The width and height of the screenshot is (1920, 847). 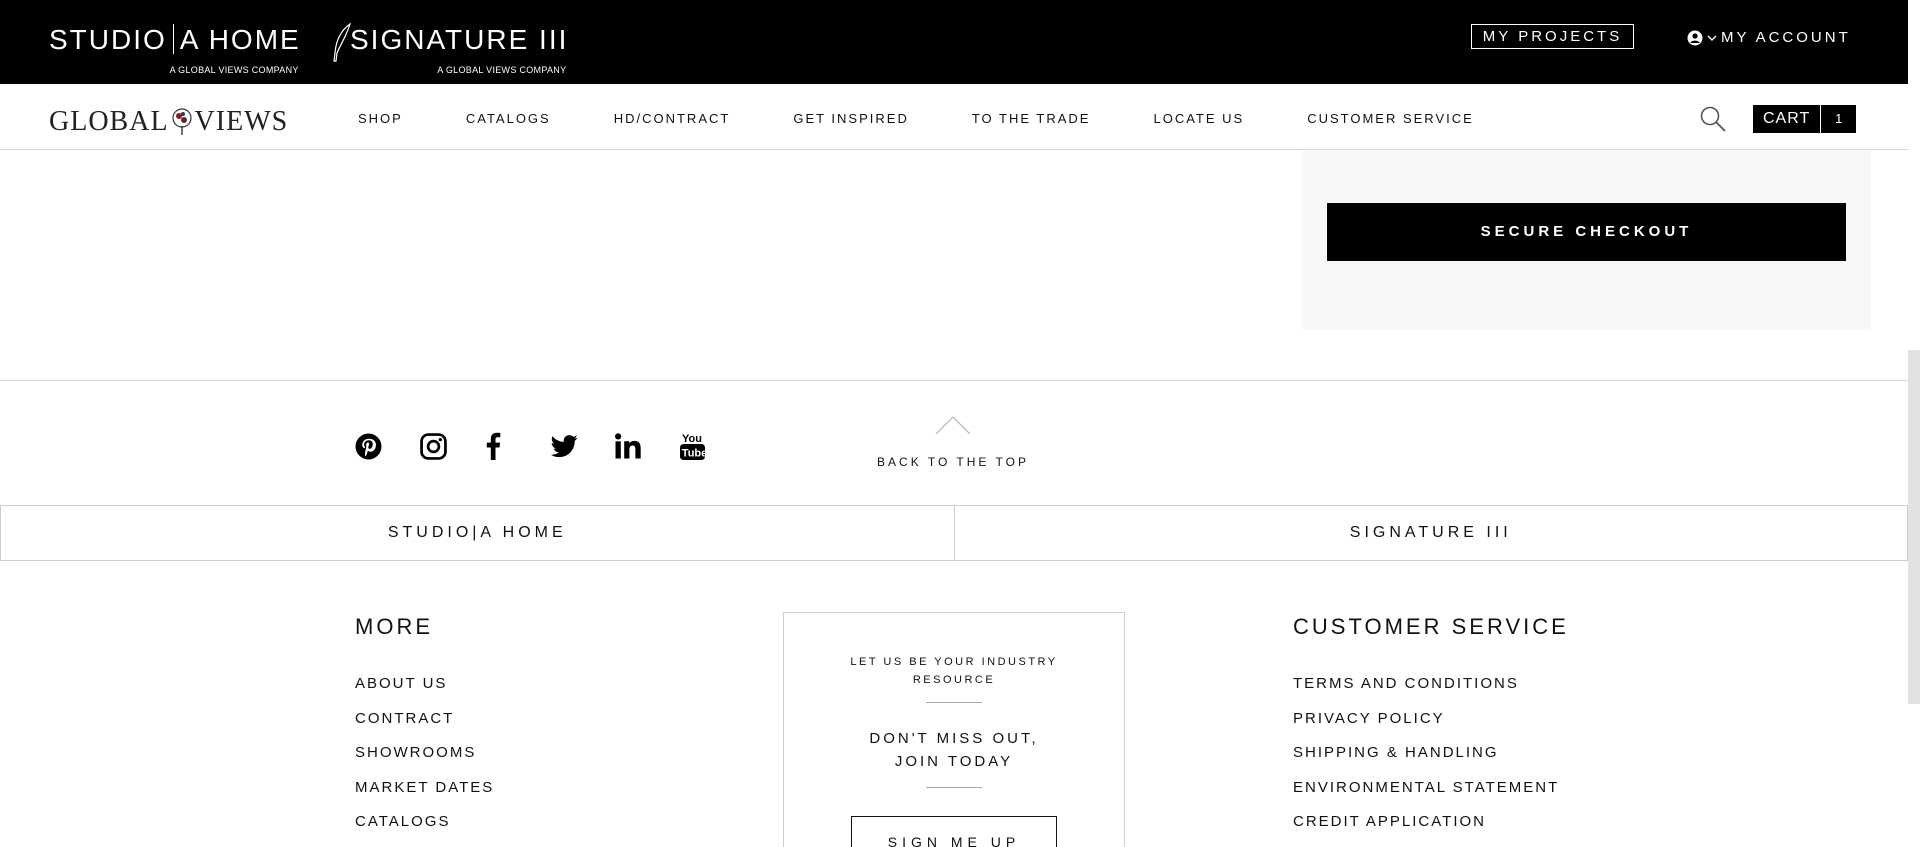 What do you see at coordinates (424, 830) in the screenshot?
I see `footer-link-catalogs: CATALOGS` at bounding box center [424, 830].